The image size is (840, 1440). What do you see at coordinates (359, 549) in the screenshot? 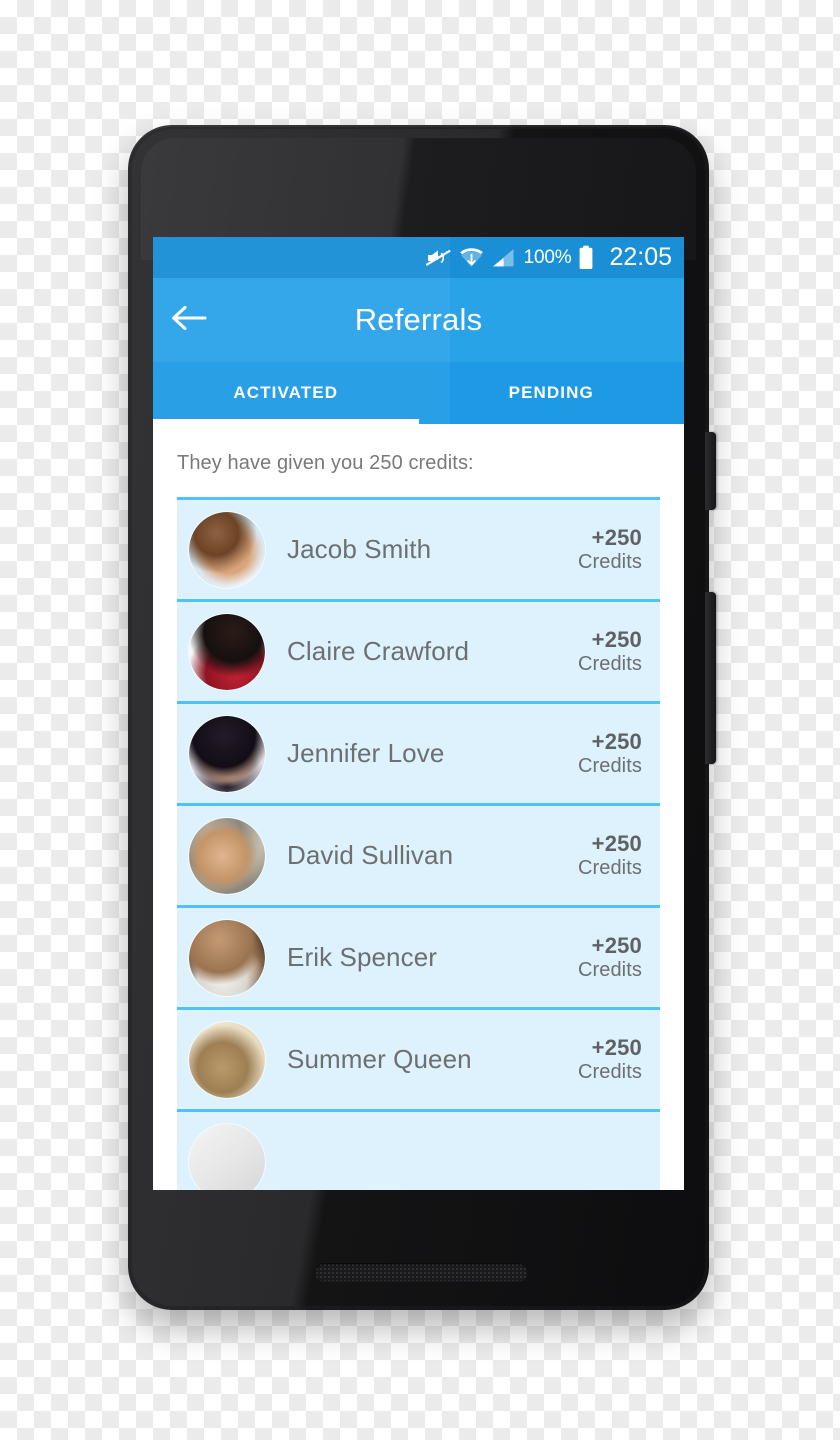
I see `referral-name: Jacob Smith` at bounding box center [359, 549].